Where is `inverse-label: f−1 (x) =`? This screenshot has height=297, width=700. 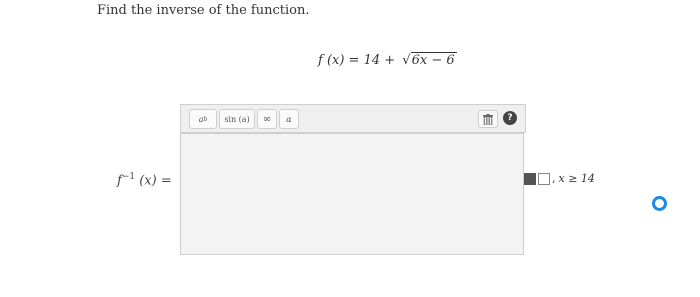
inverse-label: f−1 (x) = is located at coordinates (144, 180).